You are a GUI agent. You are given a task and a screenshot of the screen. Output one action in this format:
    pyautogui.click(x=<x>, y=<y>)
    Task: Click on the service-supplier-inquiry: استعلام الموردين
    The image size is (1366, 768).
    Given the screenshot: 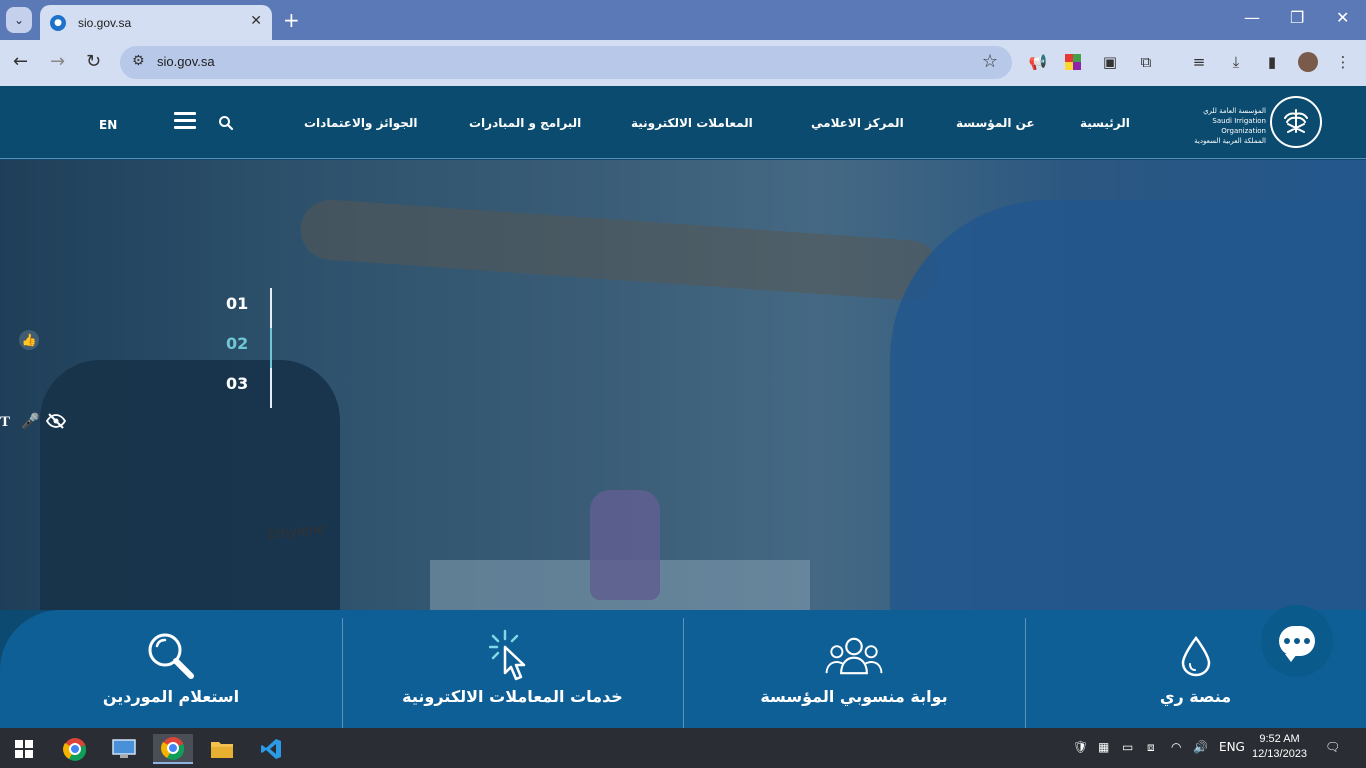 What is the action you would take?
    pyautogui.click(x=171, y=669)
    